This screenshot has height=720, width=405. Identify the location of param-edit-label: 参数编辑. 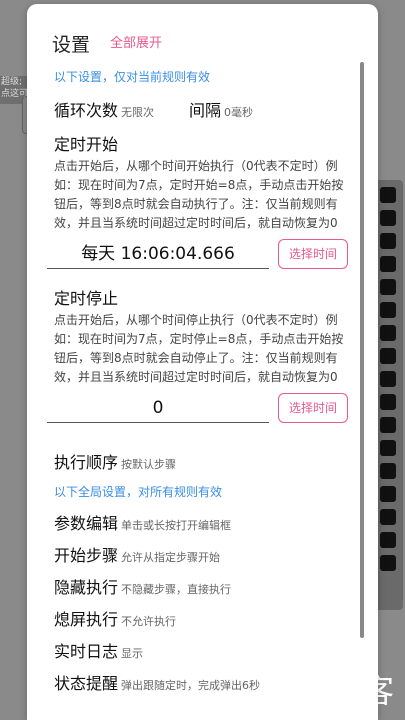
(86, 523).